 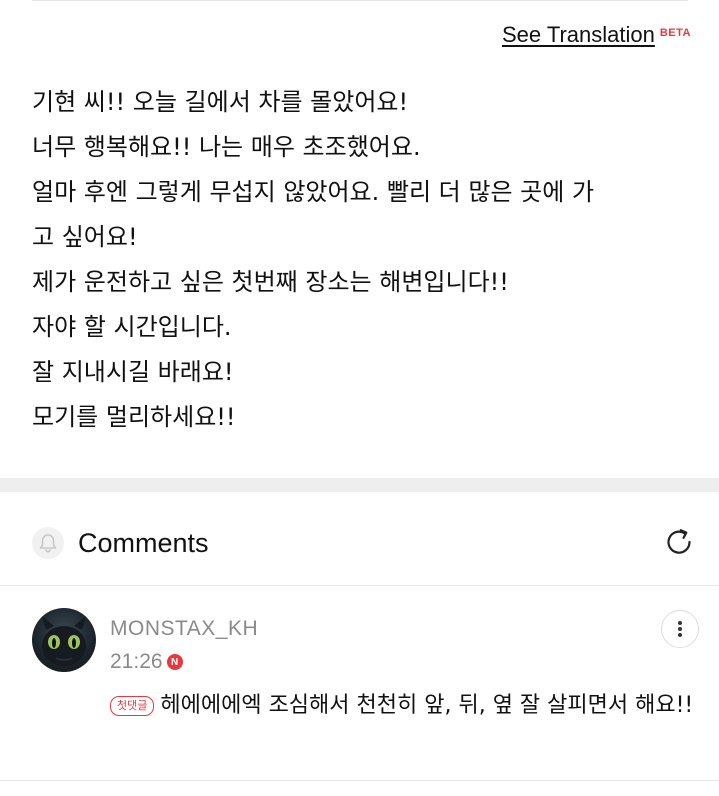 What do you see at coordinates (132, 706) in the screenshot?
I see `first-comment-badge: 첫댓글` at bounding box center [132, 706].